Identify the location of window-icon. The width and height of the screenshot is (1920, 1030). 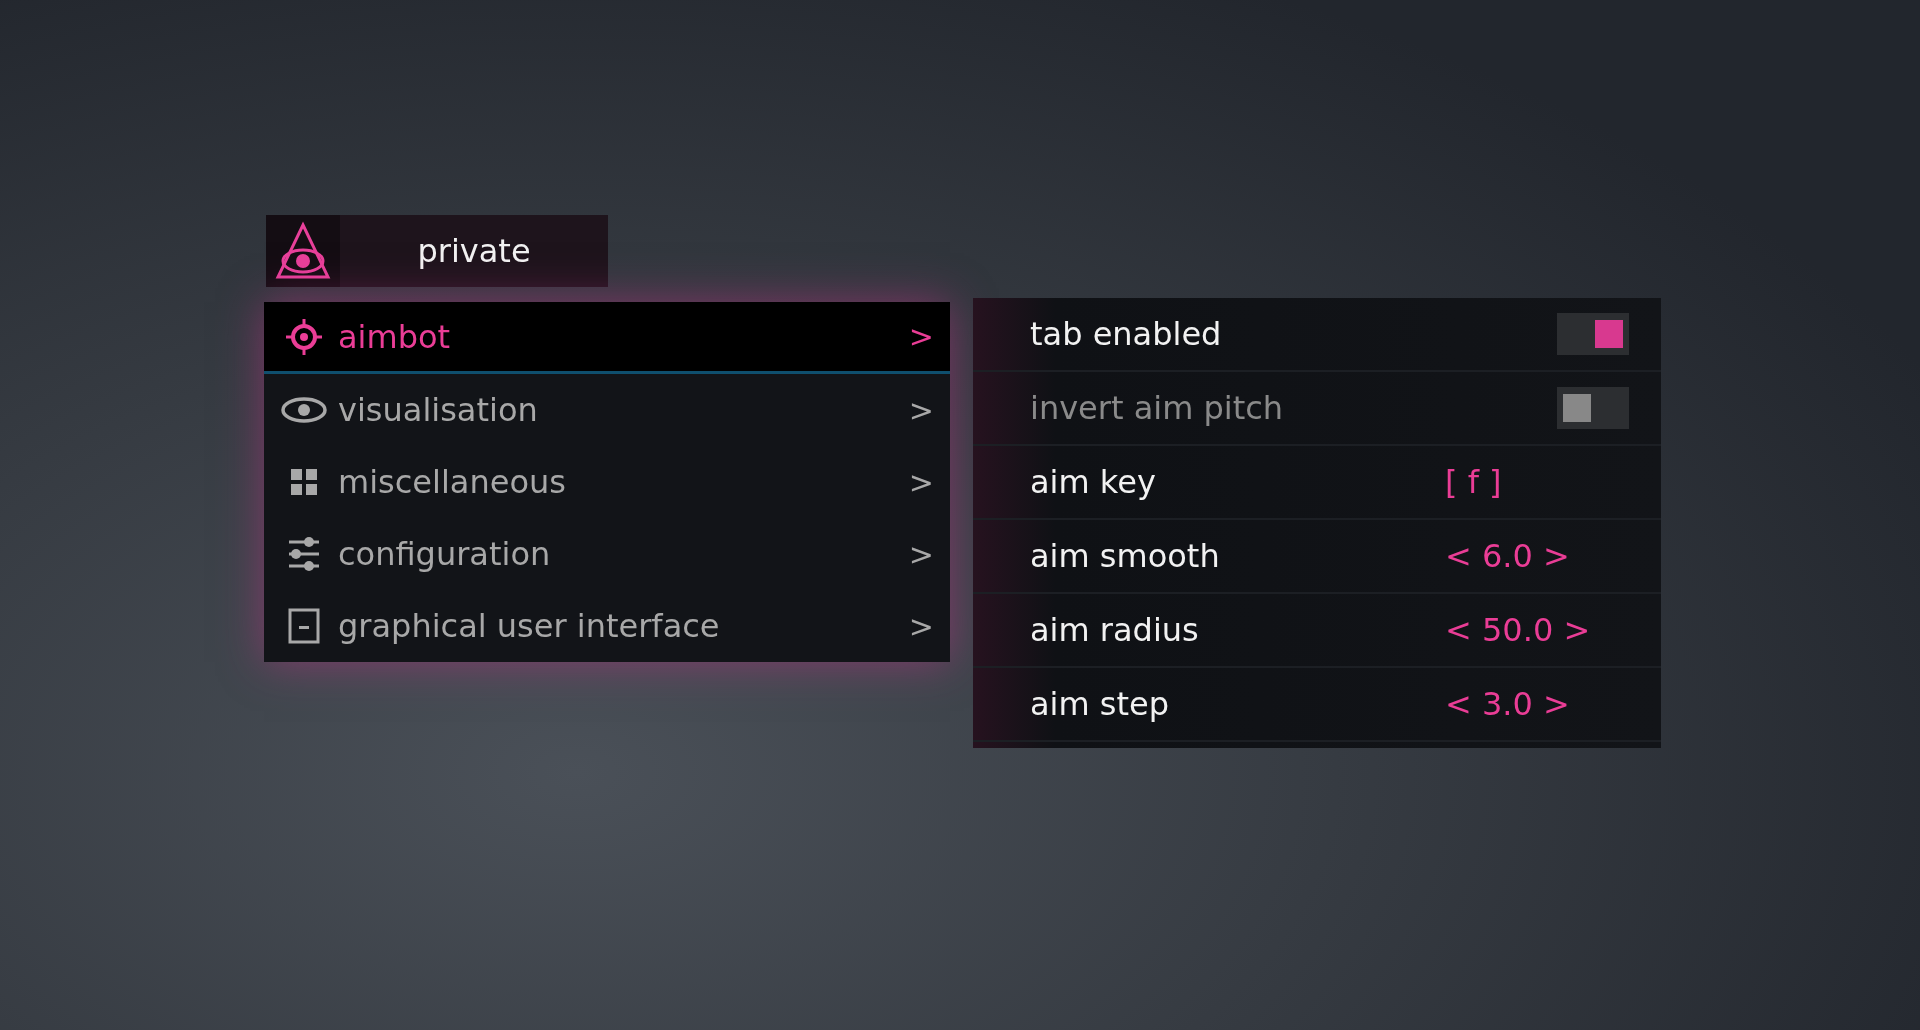
(304, 626).